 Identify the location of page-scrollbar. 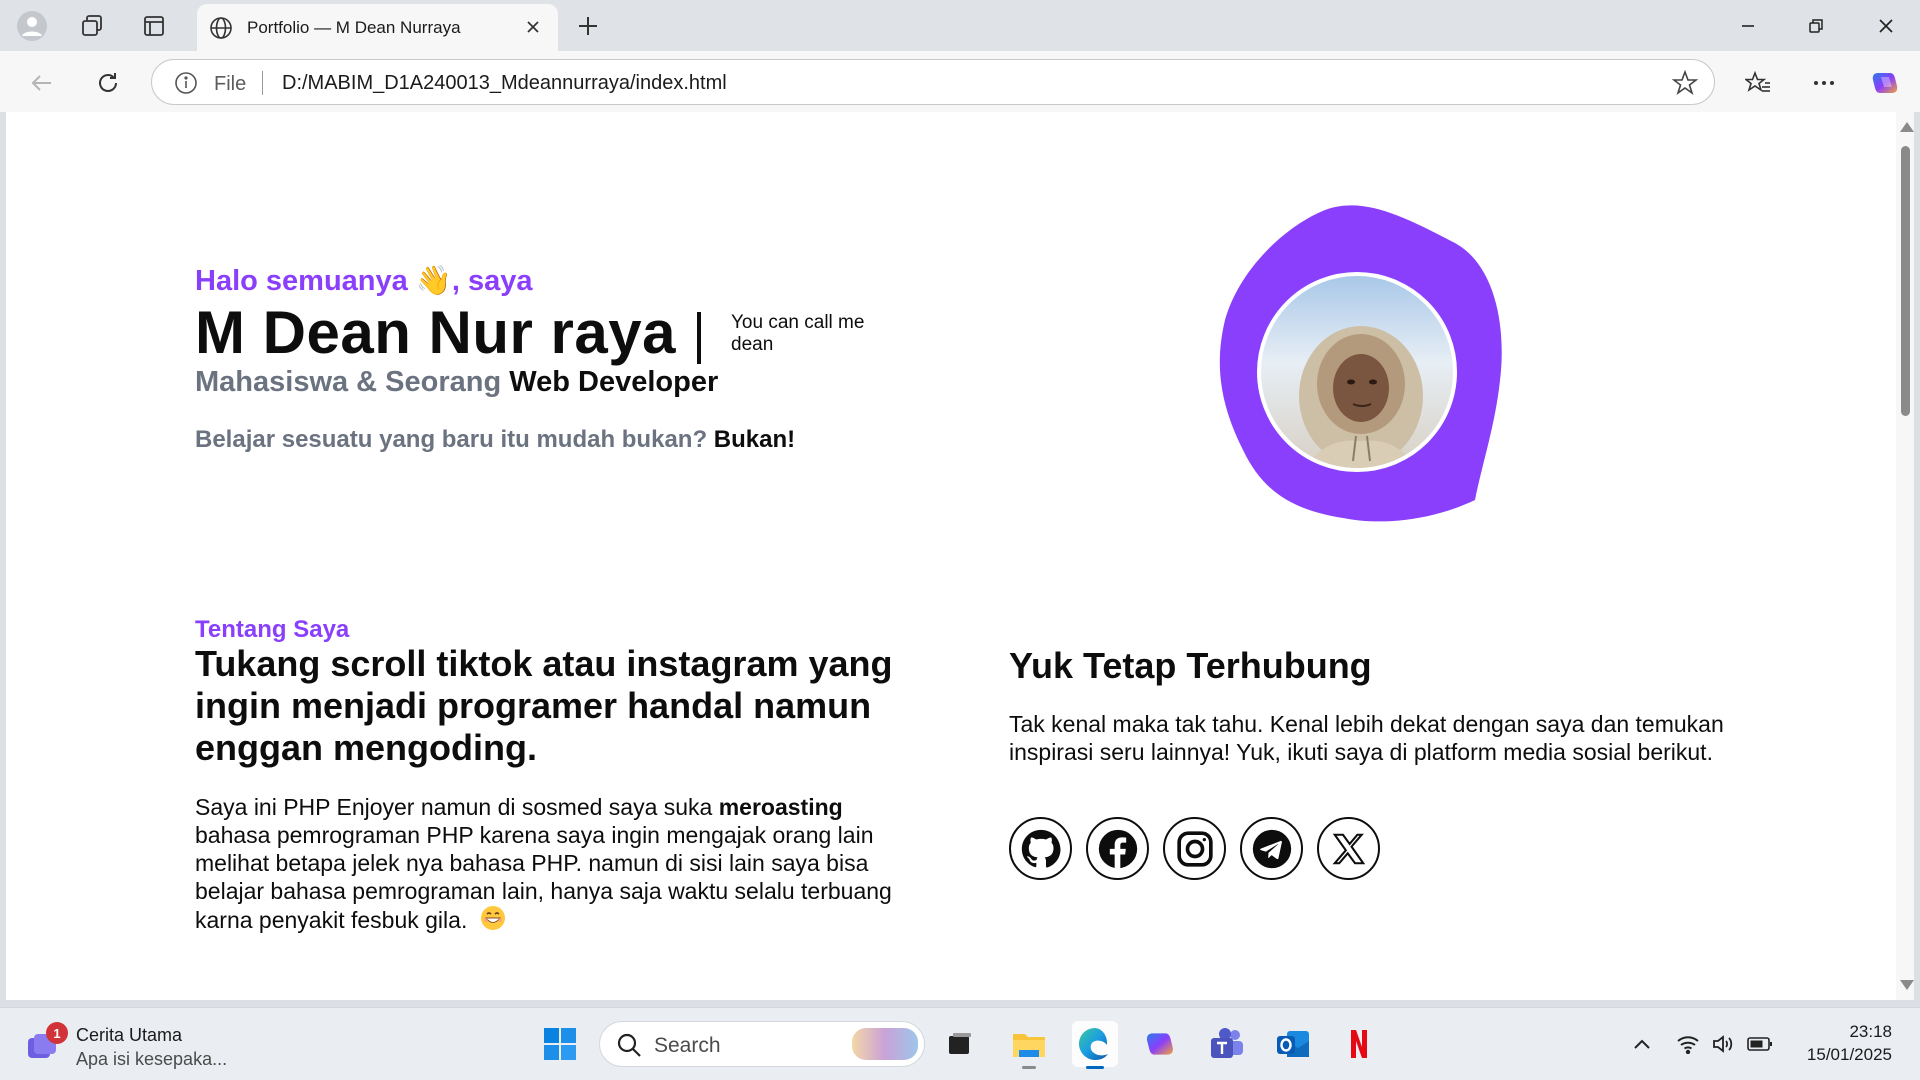
(1905, 556).